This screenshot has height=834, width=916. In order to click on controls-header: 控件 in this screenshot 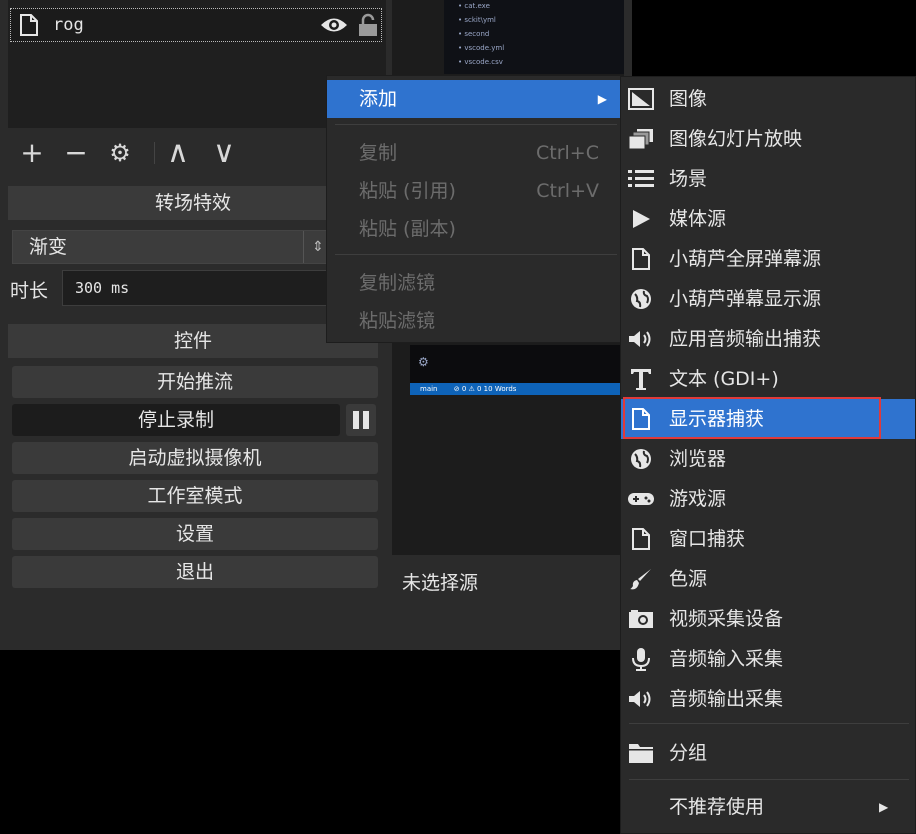, I will do `click(193, 341)`.